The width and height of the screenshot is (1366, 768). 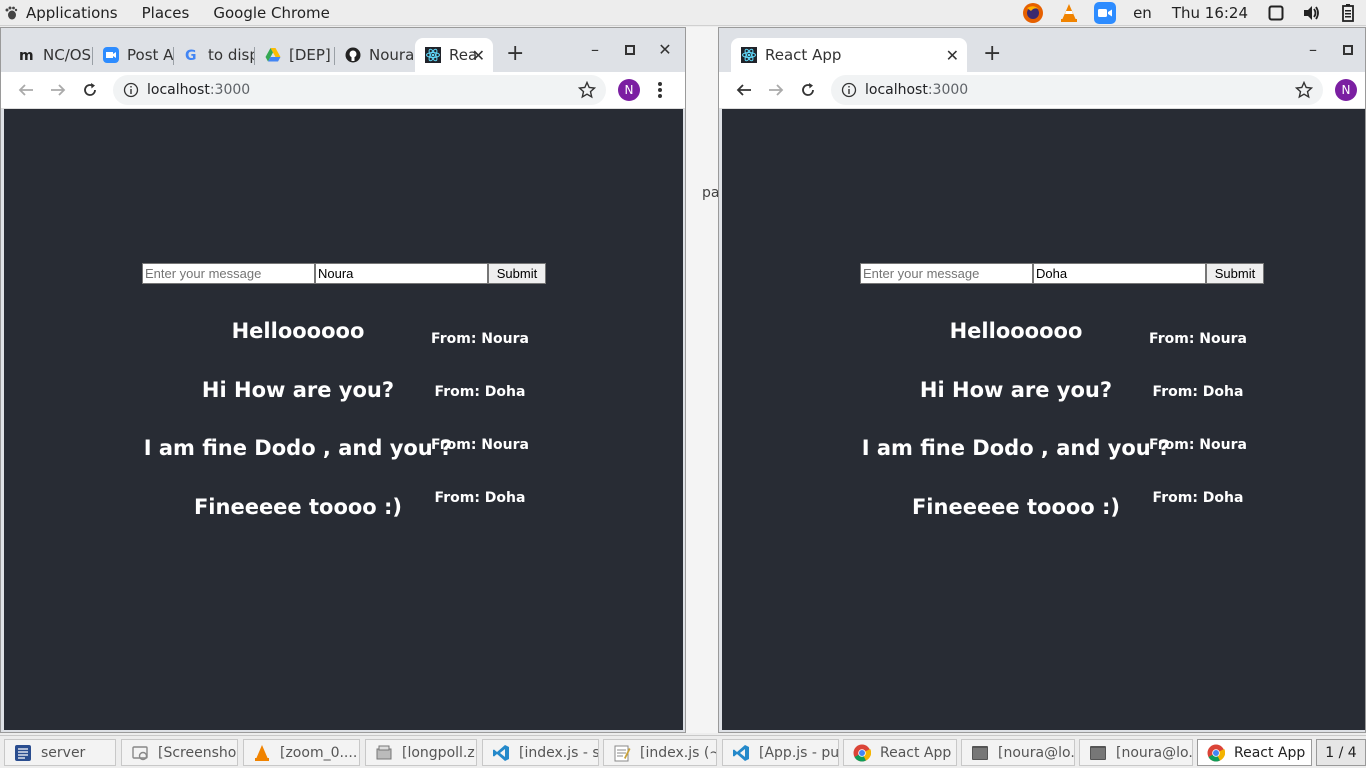 I want to click on terminal-icon, so click(x=1098, y=753).